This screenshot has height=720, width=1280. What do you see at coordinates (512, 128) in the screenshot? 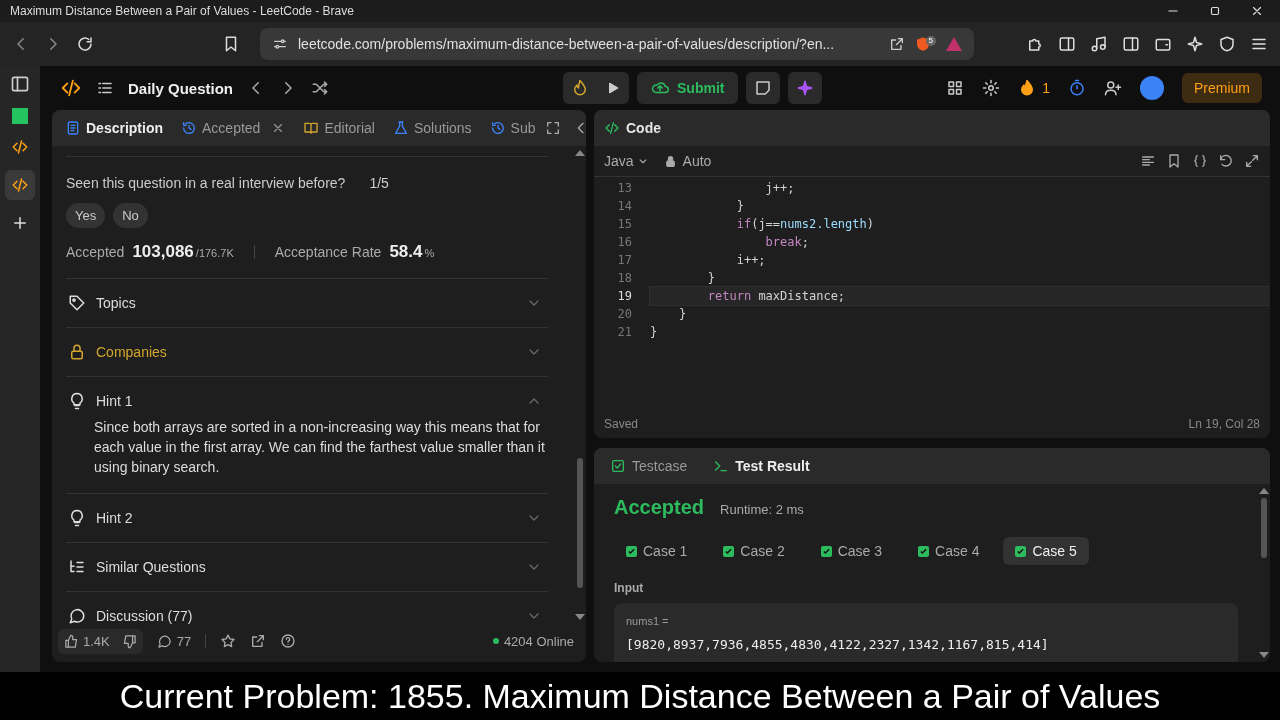
I see `panel-tab: Sub` at bounding box center [512, 128].